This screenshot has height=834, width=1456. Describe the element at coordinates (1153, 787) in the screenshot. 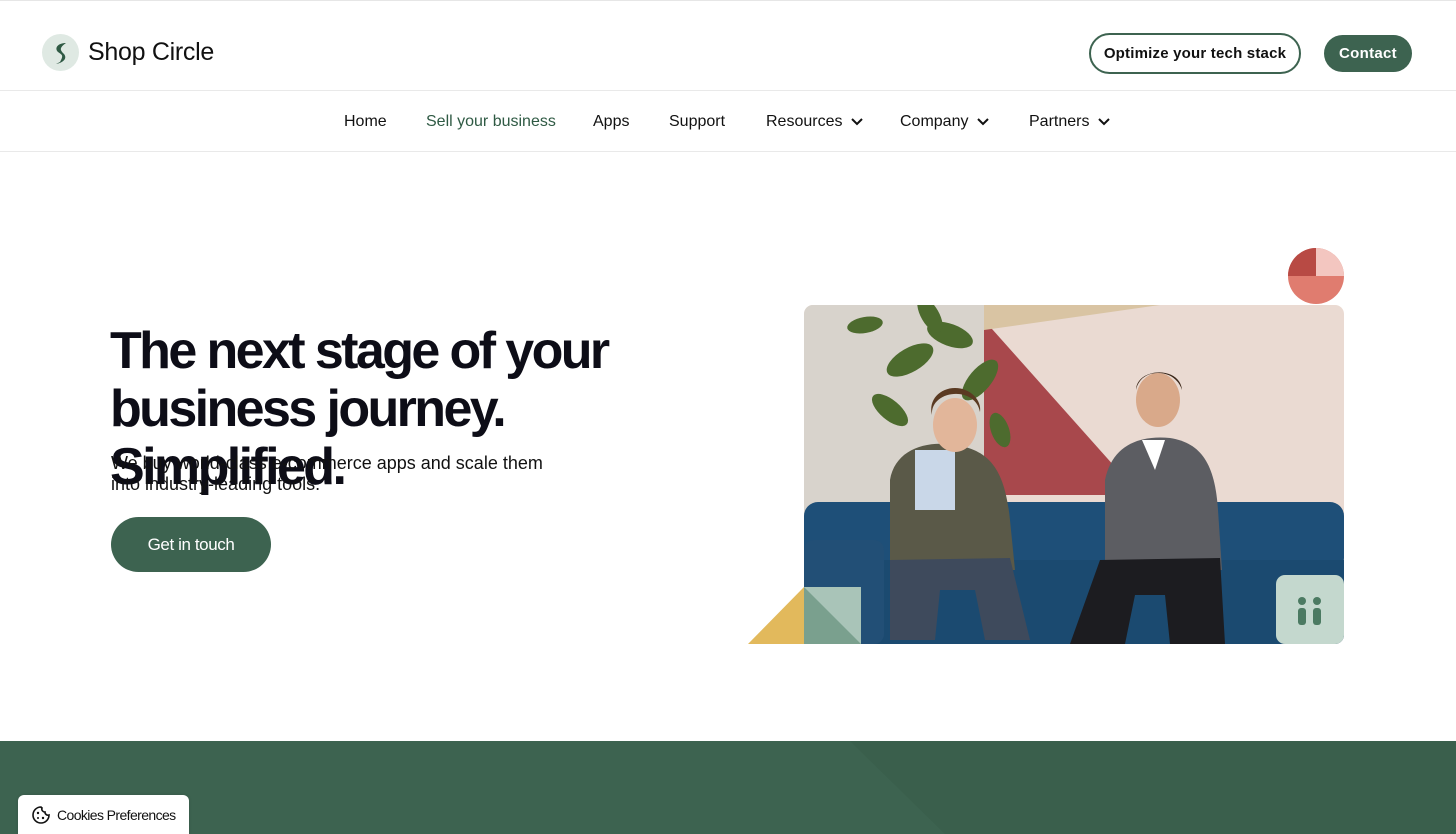

I see `band-decoration` at that location.